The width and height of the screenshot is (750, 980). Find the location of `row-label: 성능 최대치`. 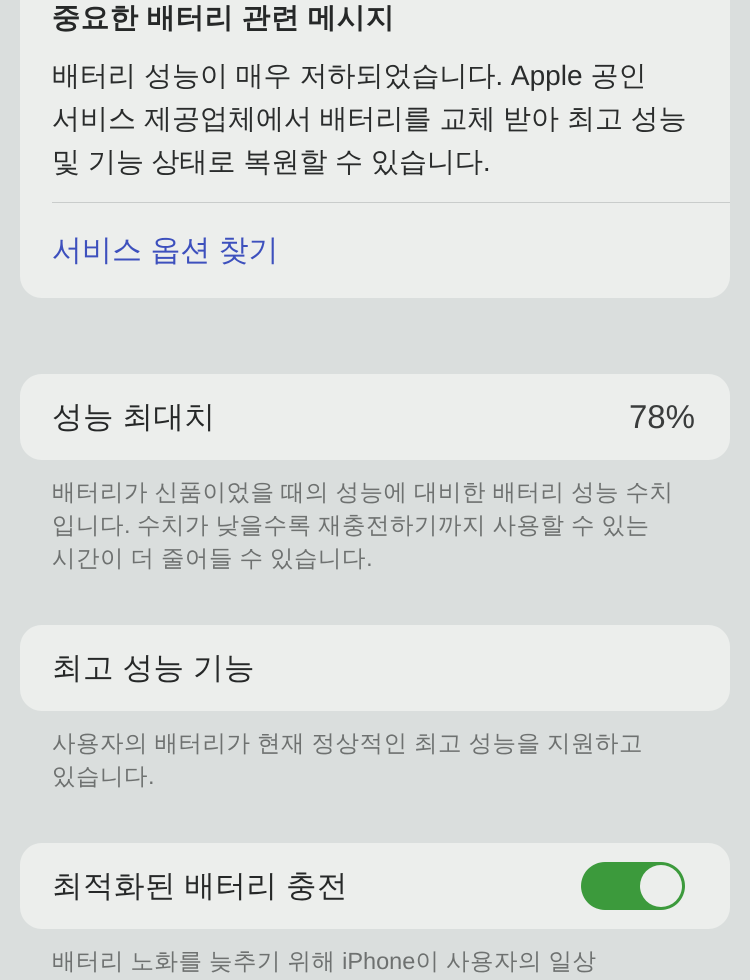

row-label: 성능 최대치 is located at coordinates (134, 417).